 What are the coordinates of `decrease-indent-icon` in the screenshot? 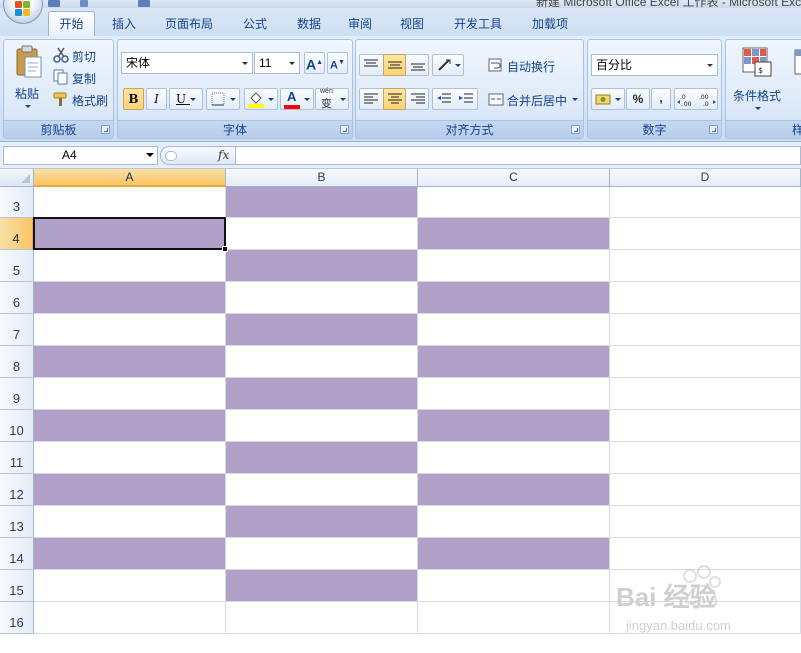 It's located at (444, 99).